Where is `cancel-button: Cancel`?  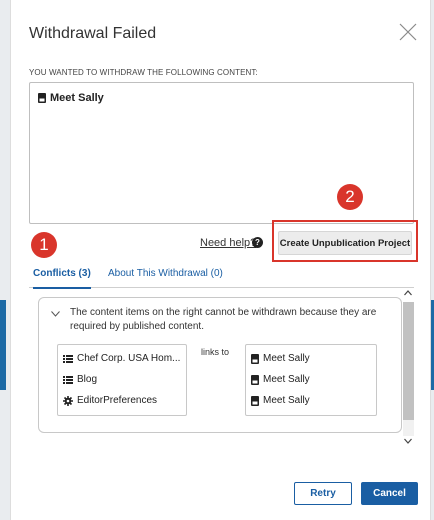
cancel-button: Cancel is located at coordinates (389, 493).